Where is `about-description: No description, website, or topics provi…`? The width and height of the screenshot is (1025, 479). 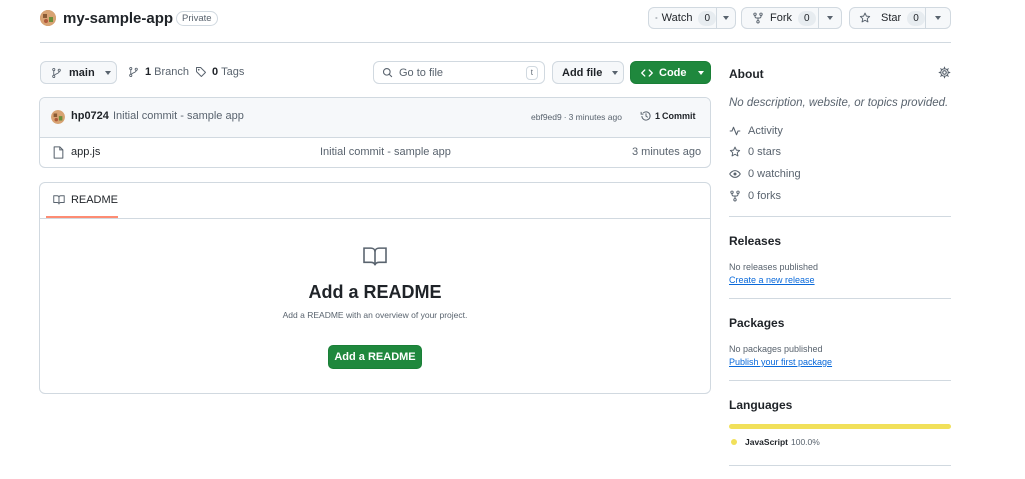 about-description: No description, website, or topics provi… is located at coordinates (839, 103).